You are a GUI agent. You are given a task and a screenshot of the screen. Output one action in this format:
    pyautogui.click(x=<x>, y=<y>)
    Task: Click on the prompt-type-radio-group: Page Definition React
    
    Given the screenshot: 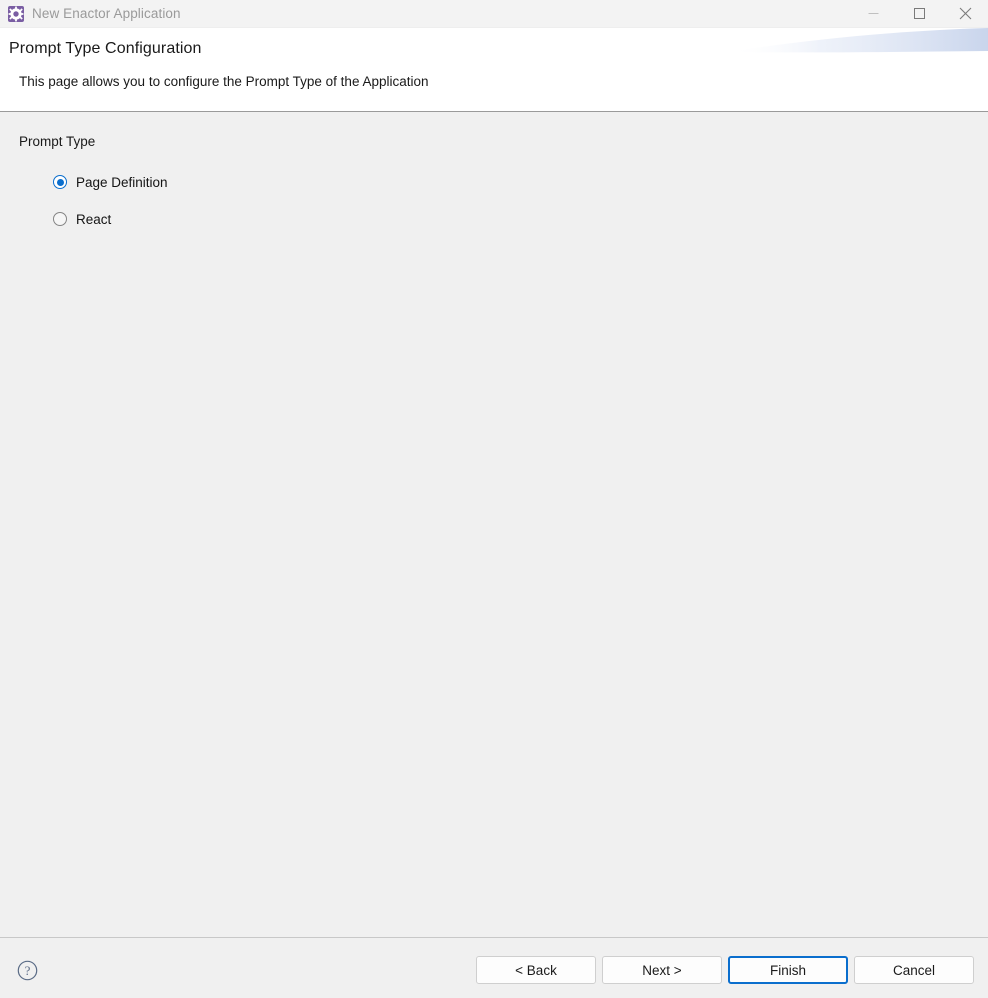 What is the action you would take?
    pyautogui.click(x=110, y=200)
    